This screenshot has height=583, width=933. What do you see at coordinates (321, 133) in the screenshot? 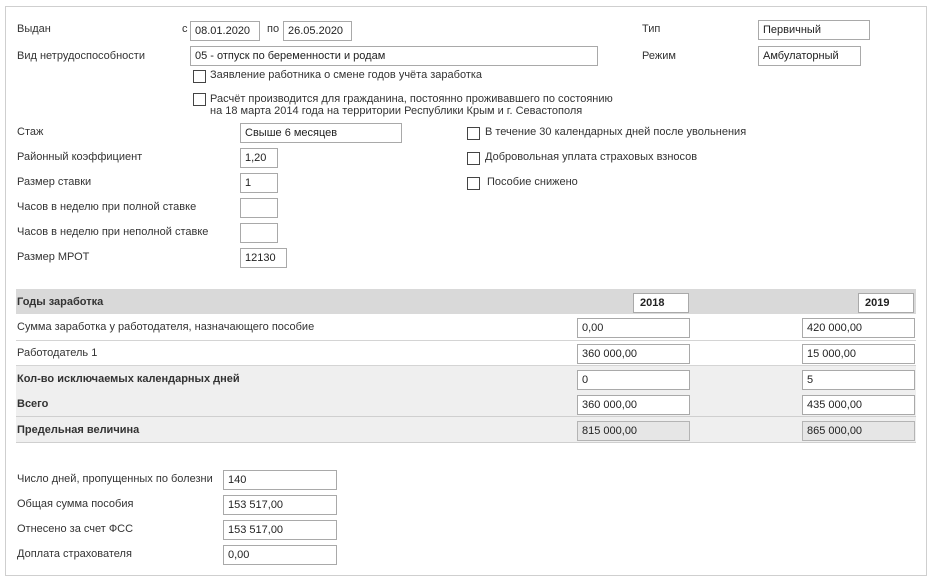
I see `experience-field: Свыше 6 месяцев` at bounding box center [321, 133].